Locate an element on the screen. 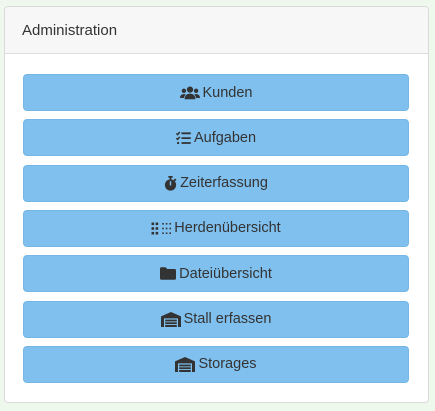  herdenuebersicht-button-label: Herdenübersicht is located at coordinates (227, 228).